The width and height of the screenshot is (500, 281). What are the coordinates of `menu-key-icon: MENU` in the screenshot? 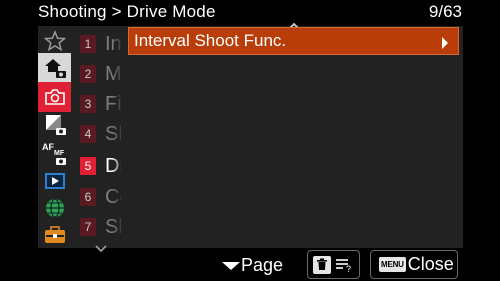 It's located at (392, 264).